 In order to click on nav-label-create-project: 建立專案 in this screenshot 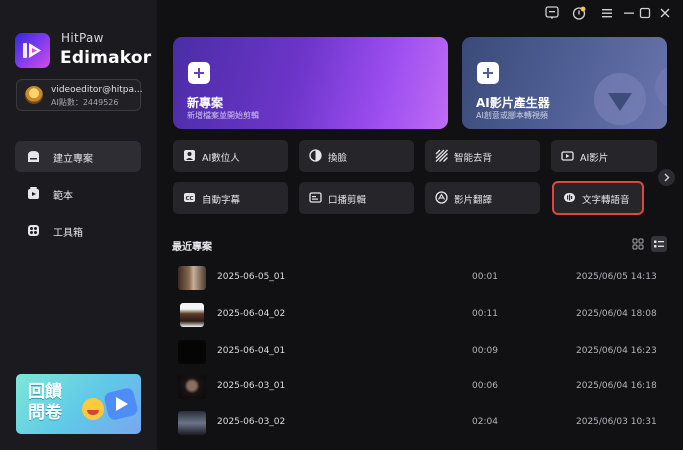, I will do `click(73, 159)`.